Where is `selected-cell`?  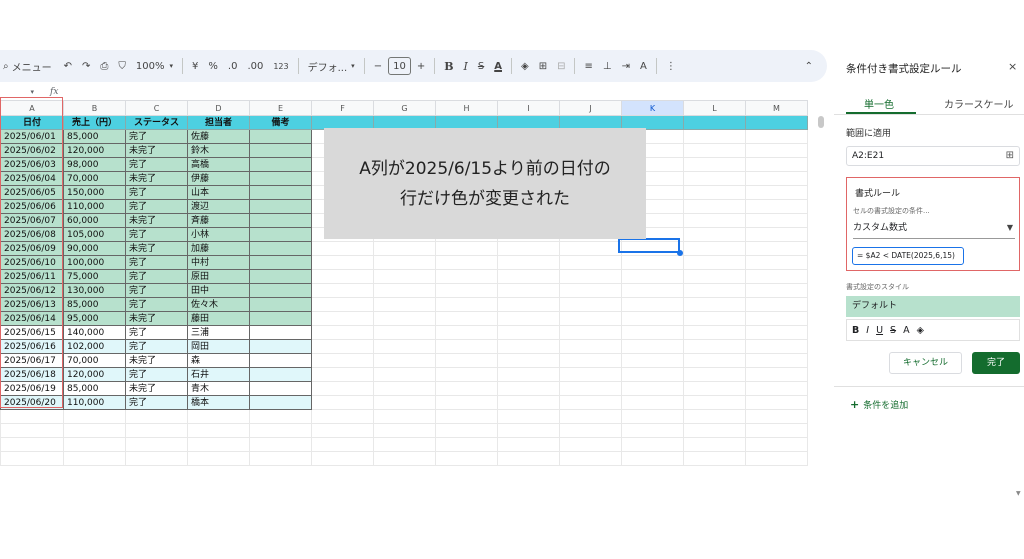
selected-cell is located at coordinates (649, 245).